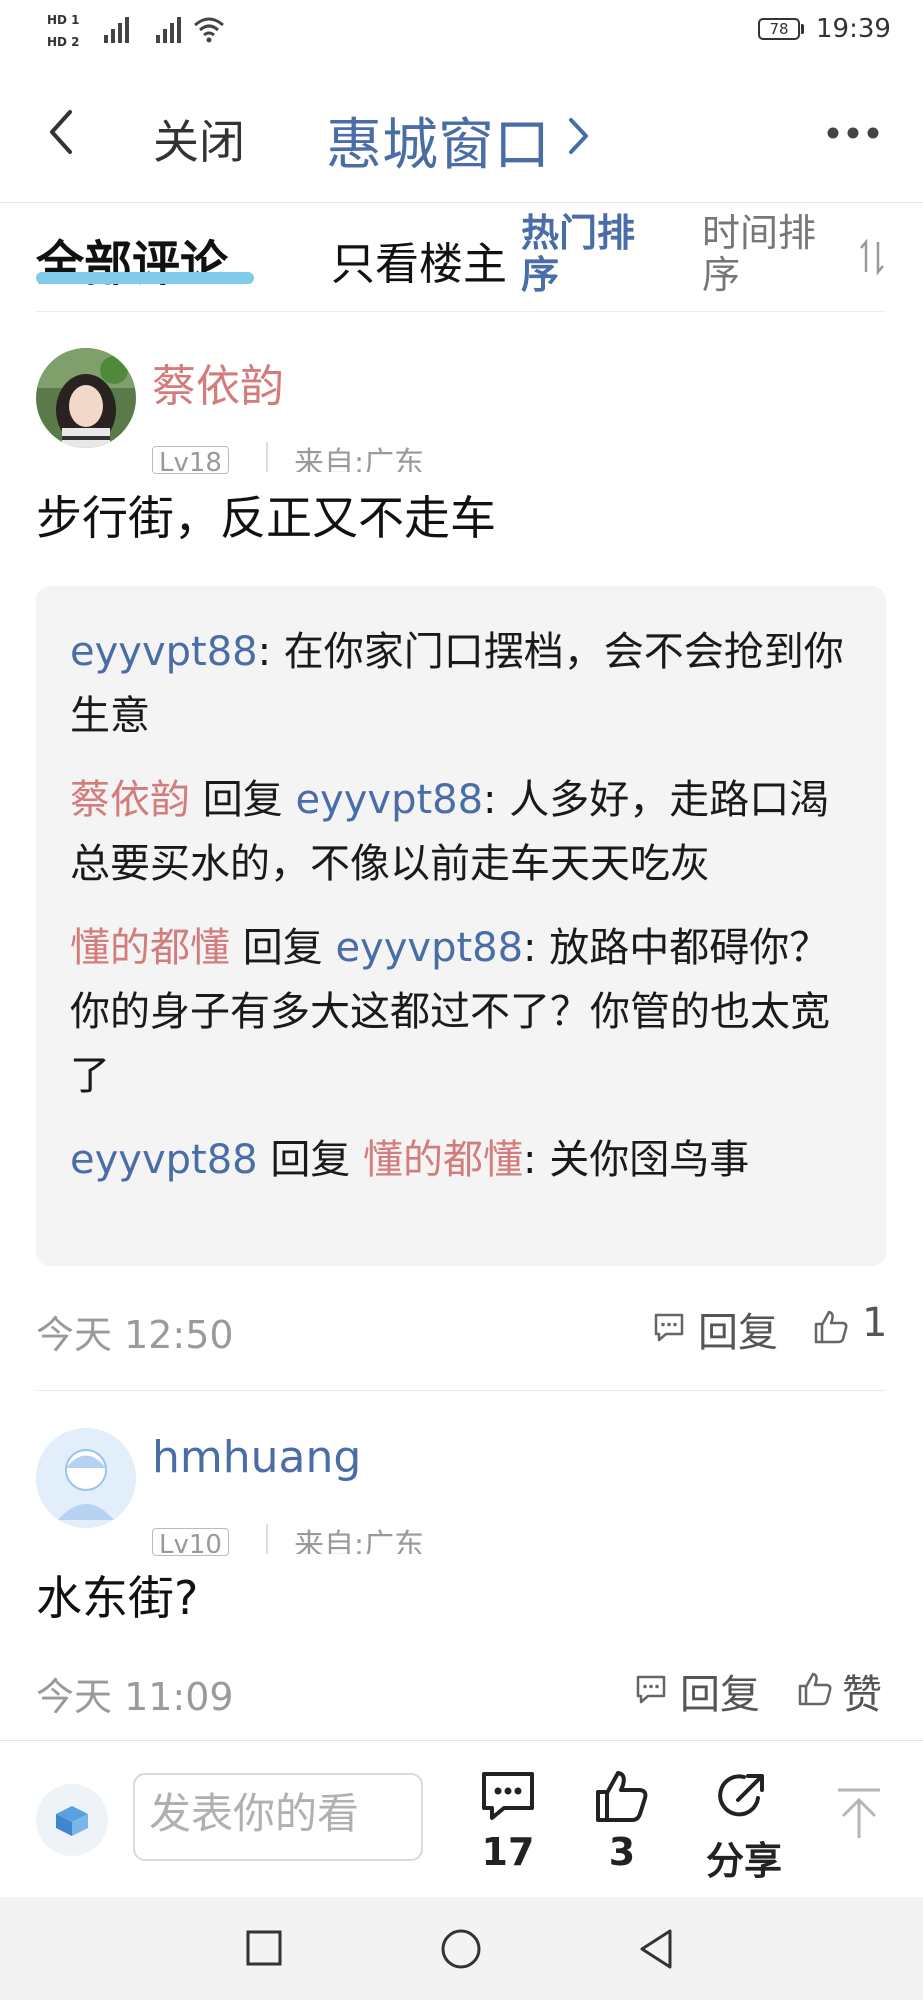  Describe the element at coordinates (461, 1390) in the screenshot. I see `comment-divider` at that location.